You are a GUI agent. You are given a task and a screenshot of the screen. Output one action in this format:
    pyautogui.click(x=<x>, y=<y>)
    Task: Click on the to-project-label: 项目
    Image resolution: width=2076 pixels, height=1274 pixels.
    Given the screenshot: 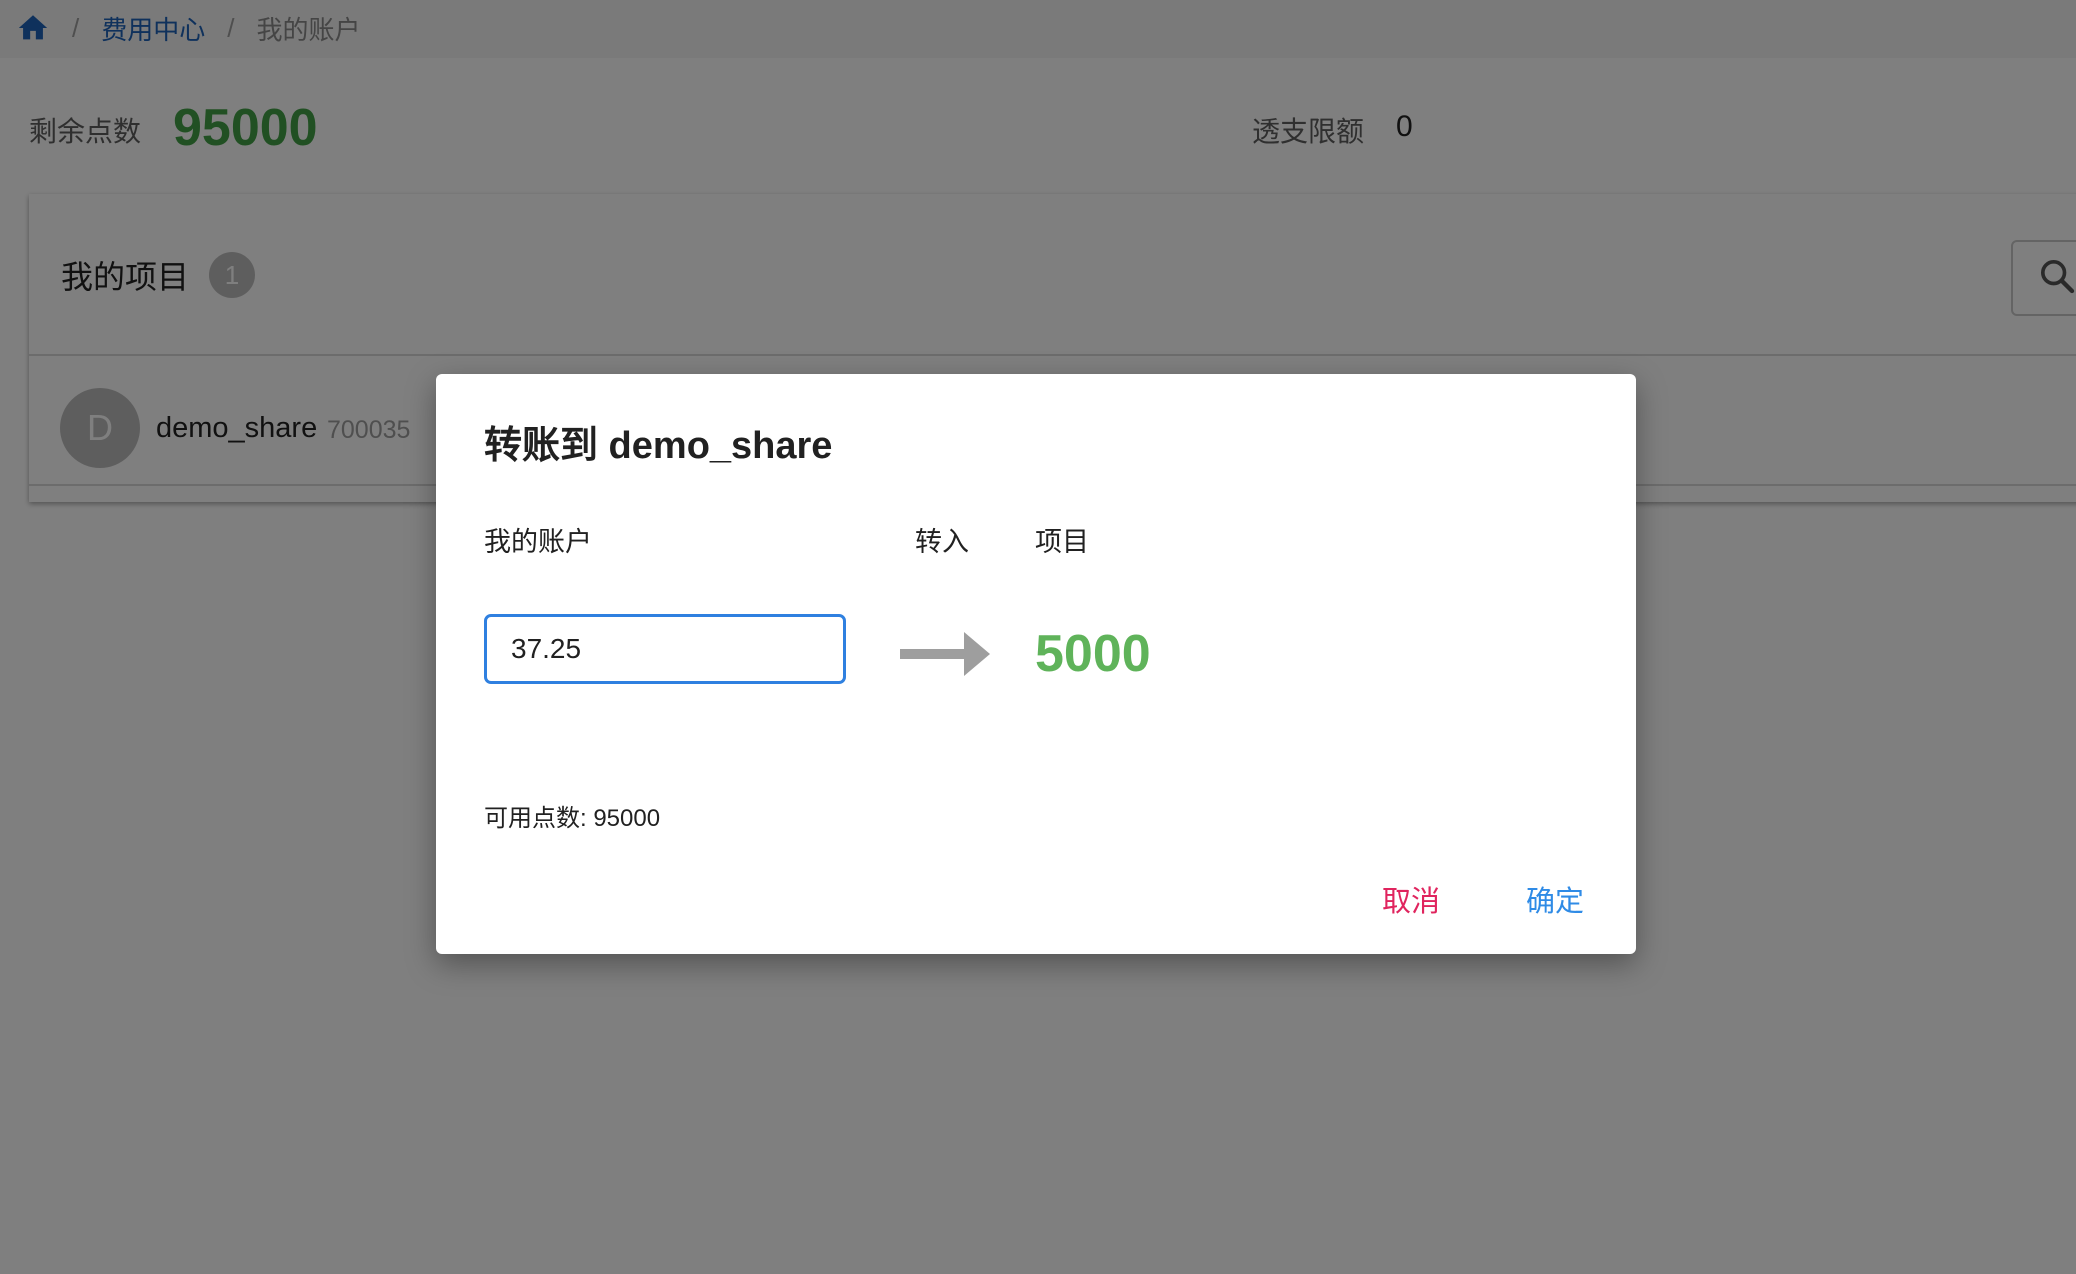 What is the action you would take?
    pyautogui.click(x=1062, y=542)
    